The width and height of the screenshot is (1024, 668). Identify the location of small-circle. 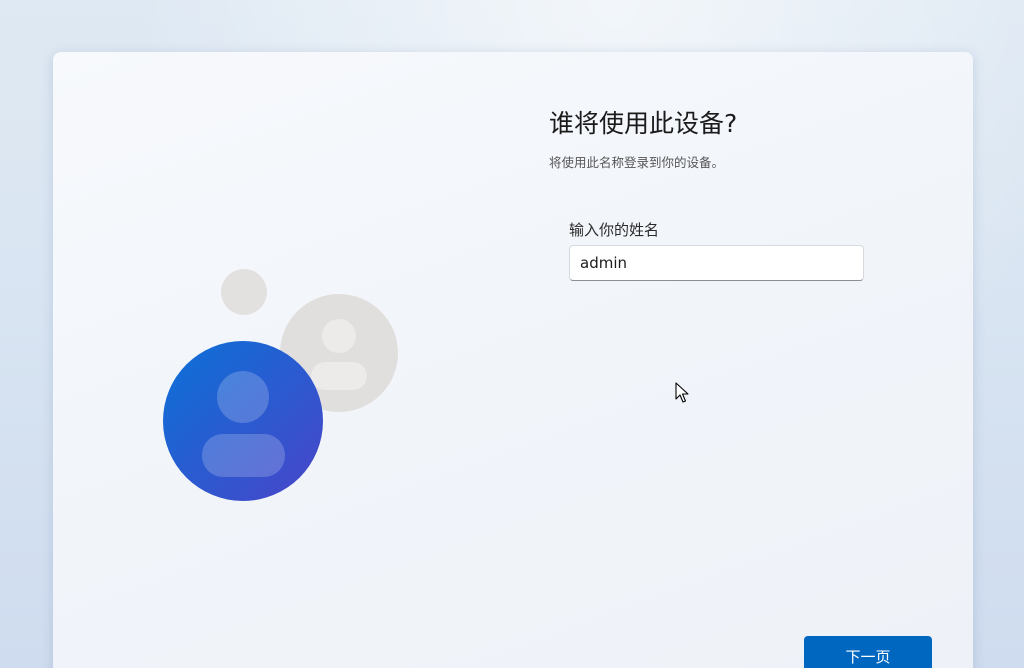
(244, 292).